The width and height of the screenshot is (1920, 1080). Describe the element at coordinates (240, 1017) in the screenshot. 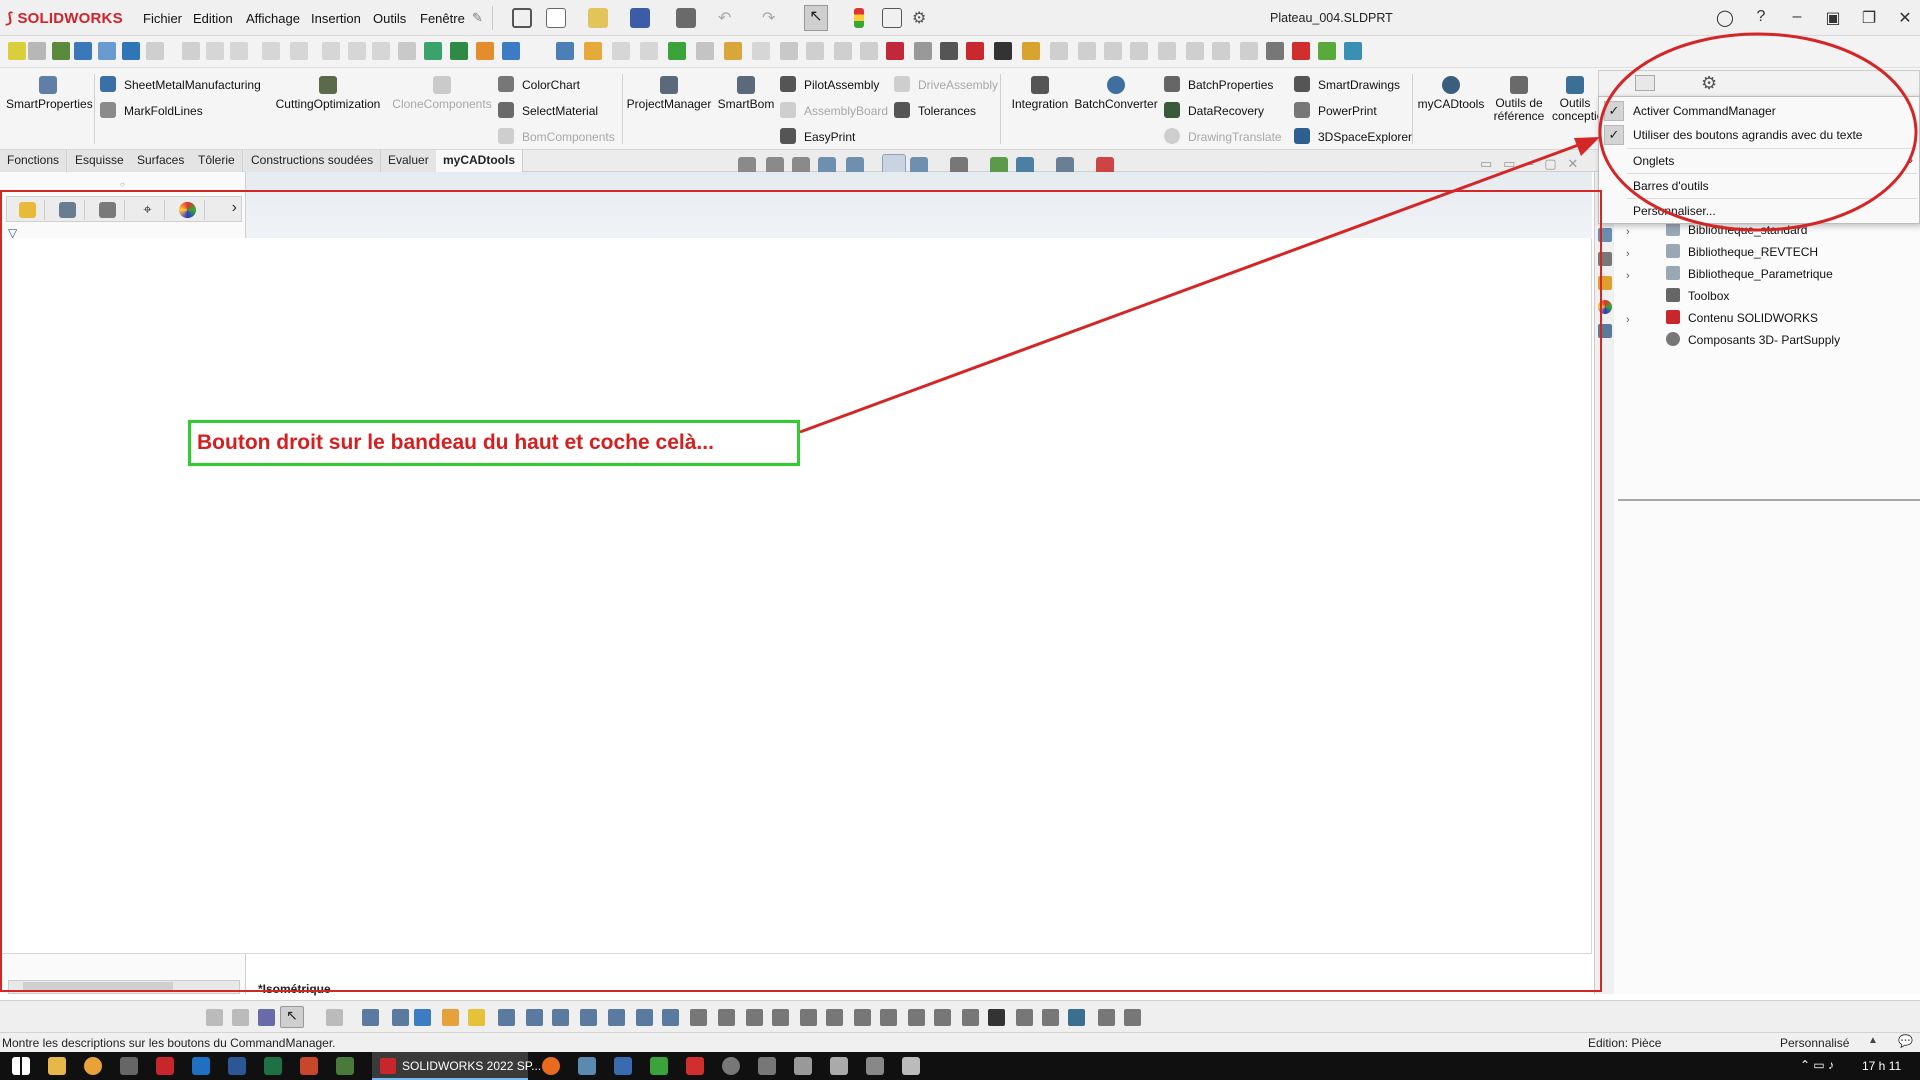

I see `filter-icon` at that location.